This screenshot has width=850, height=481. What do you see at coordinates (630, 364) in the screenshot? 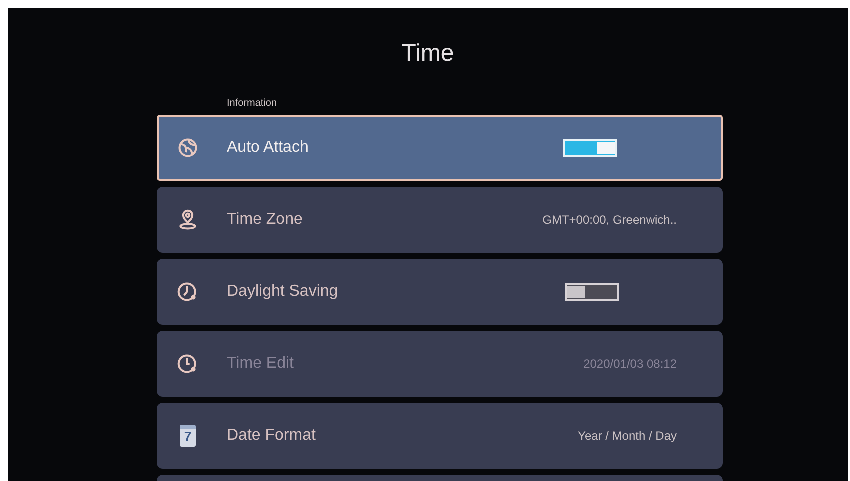
I see `setting-value: 2020/01/03 08:12` at bounding box center [630, 364].